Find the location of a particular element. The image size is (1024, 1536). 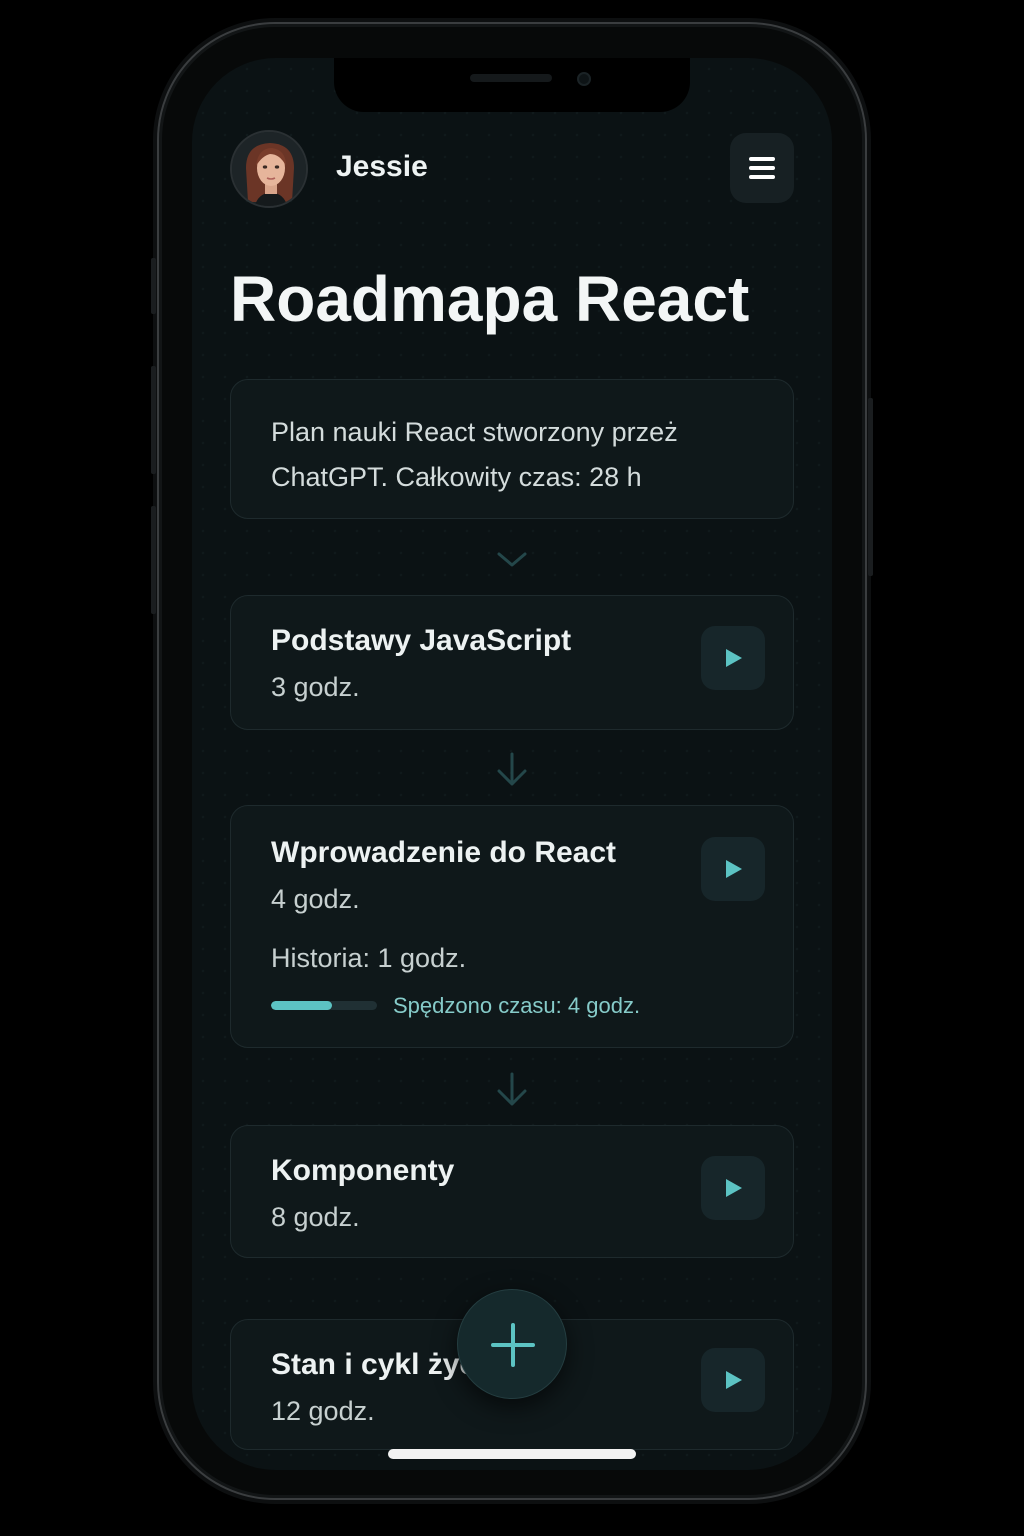

step-hours: 3 godz. is located at coordinates (315, 687).